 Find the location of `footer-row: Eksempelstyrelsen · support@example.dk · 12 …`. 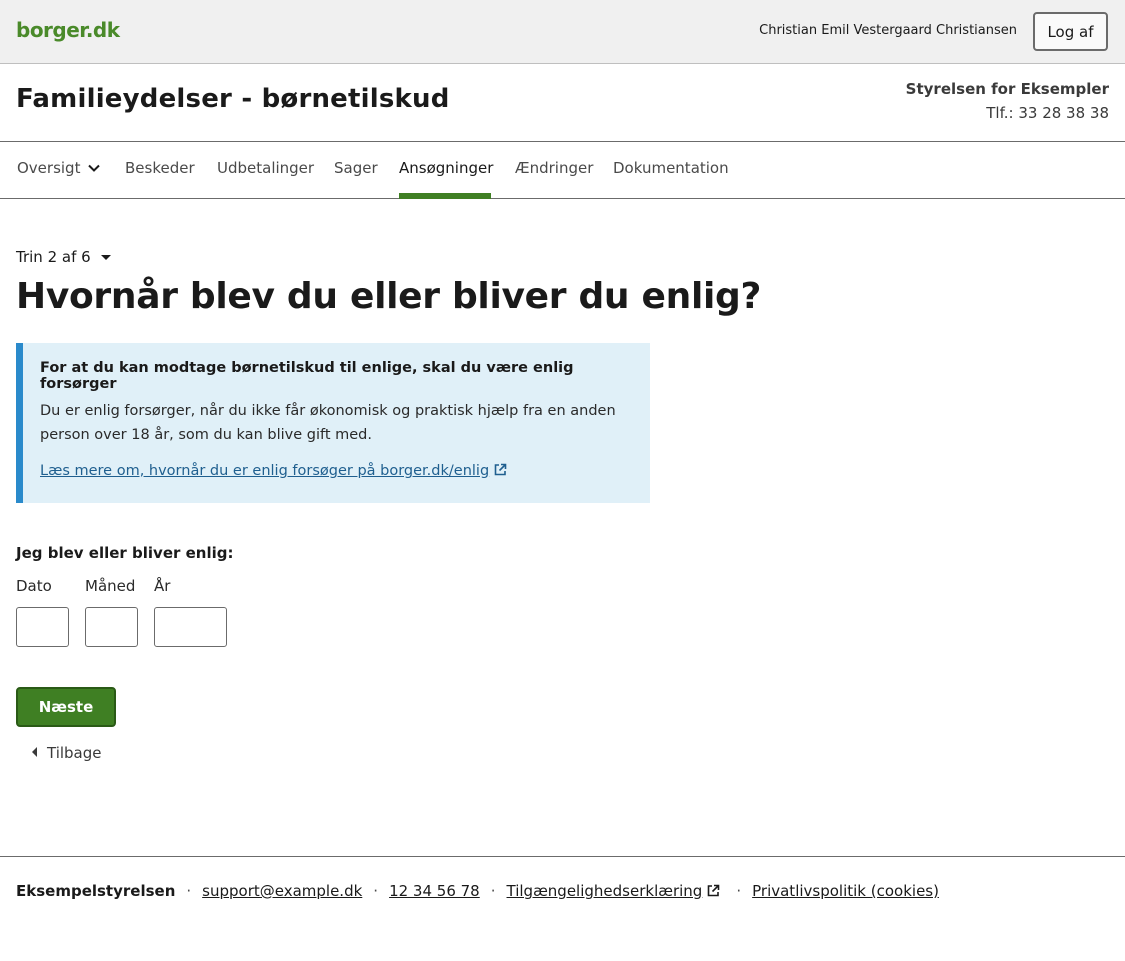

footer-row: Eksempelstyrelsen · support@example.dk · 12 … is located at coordinates (477, 891).